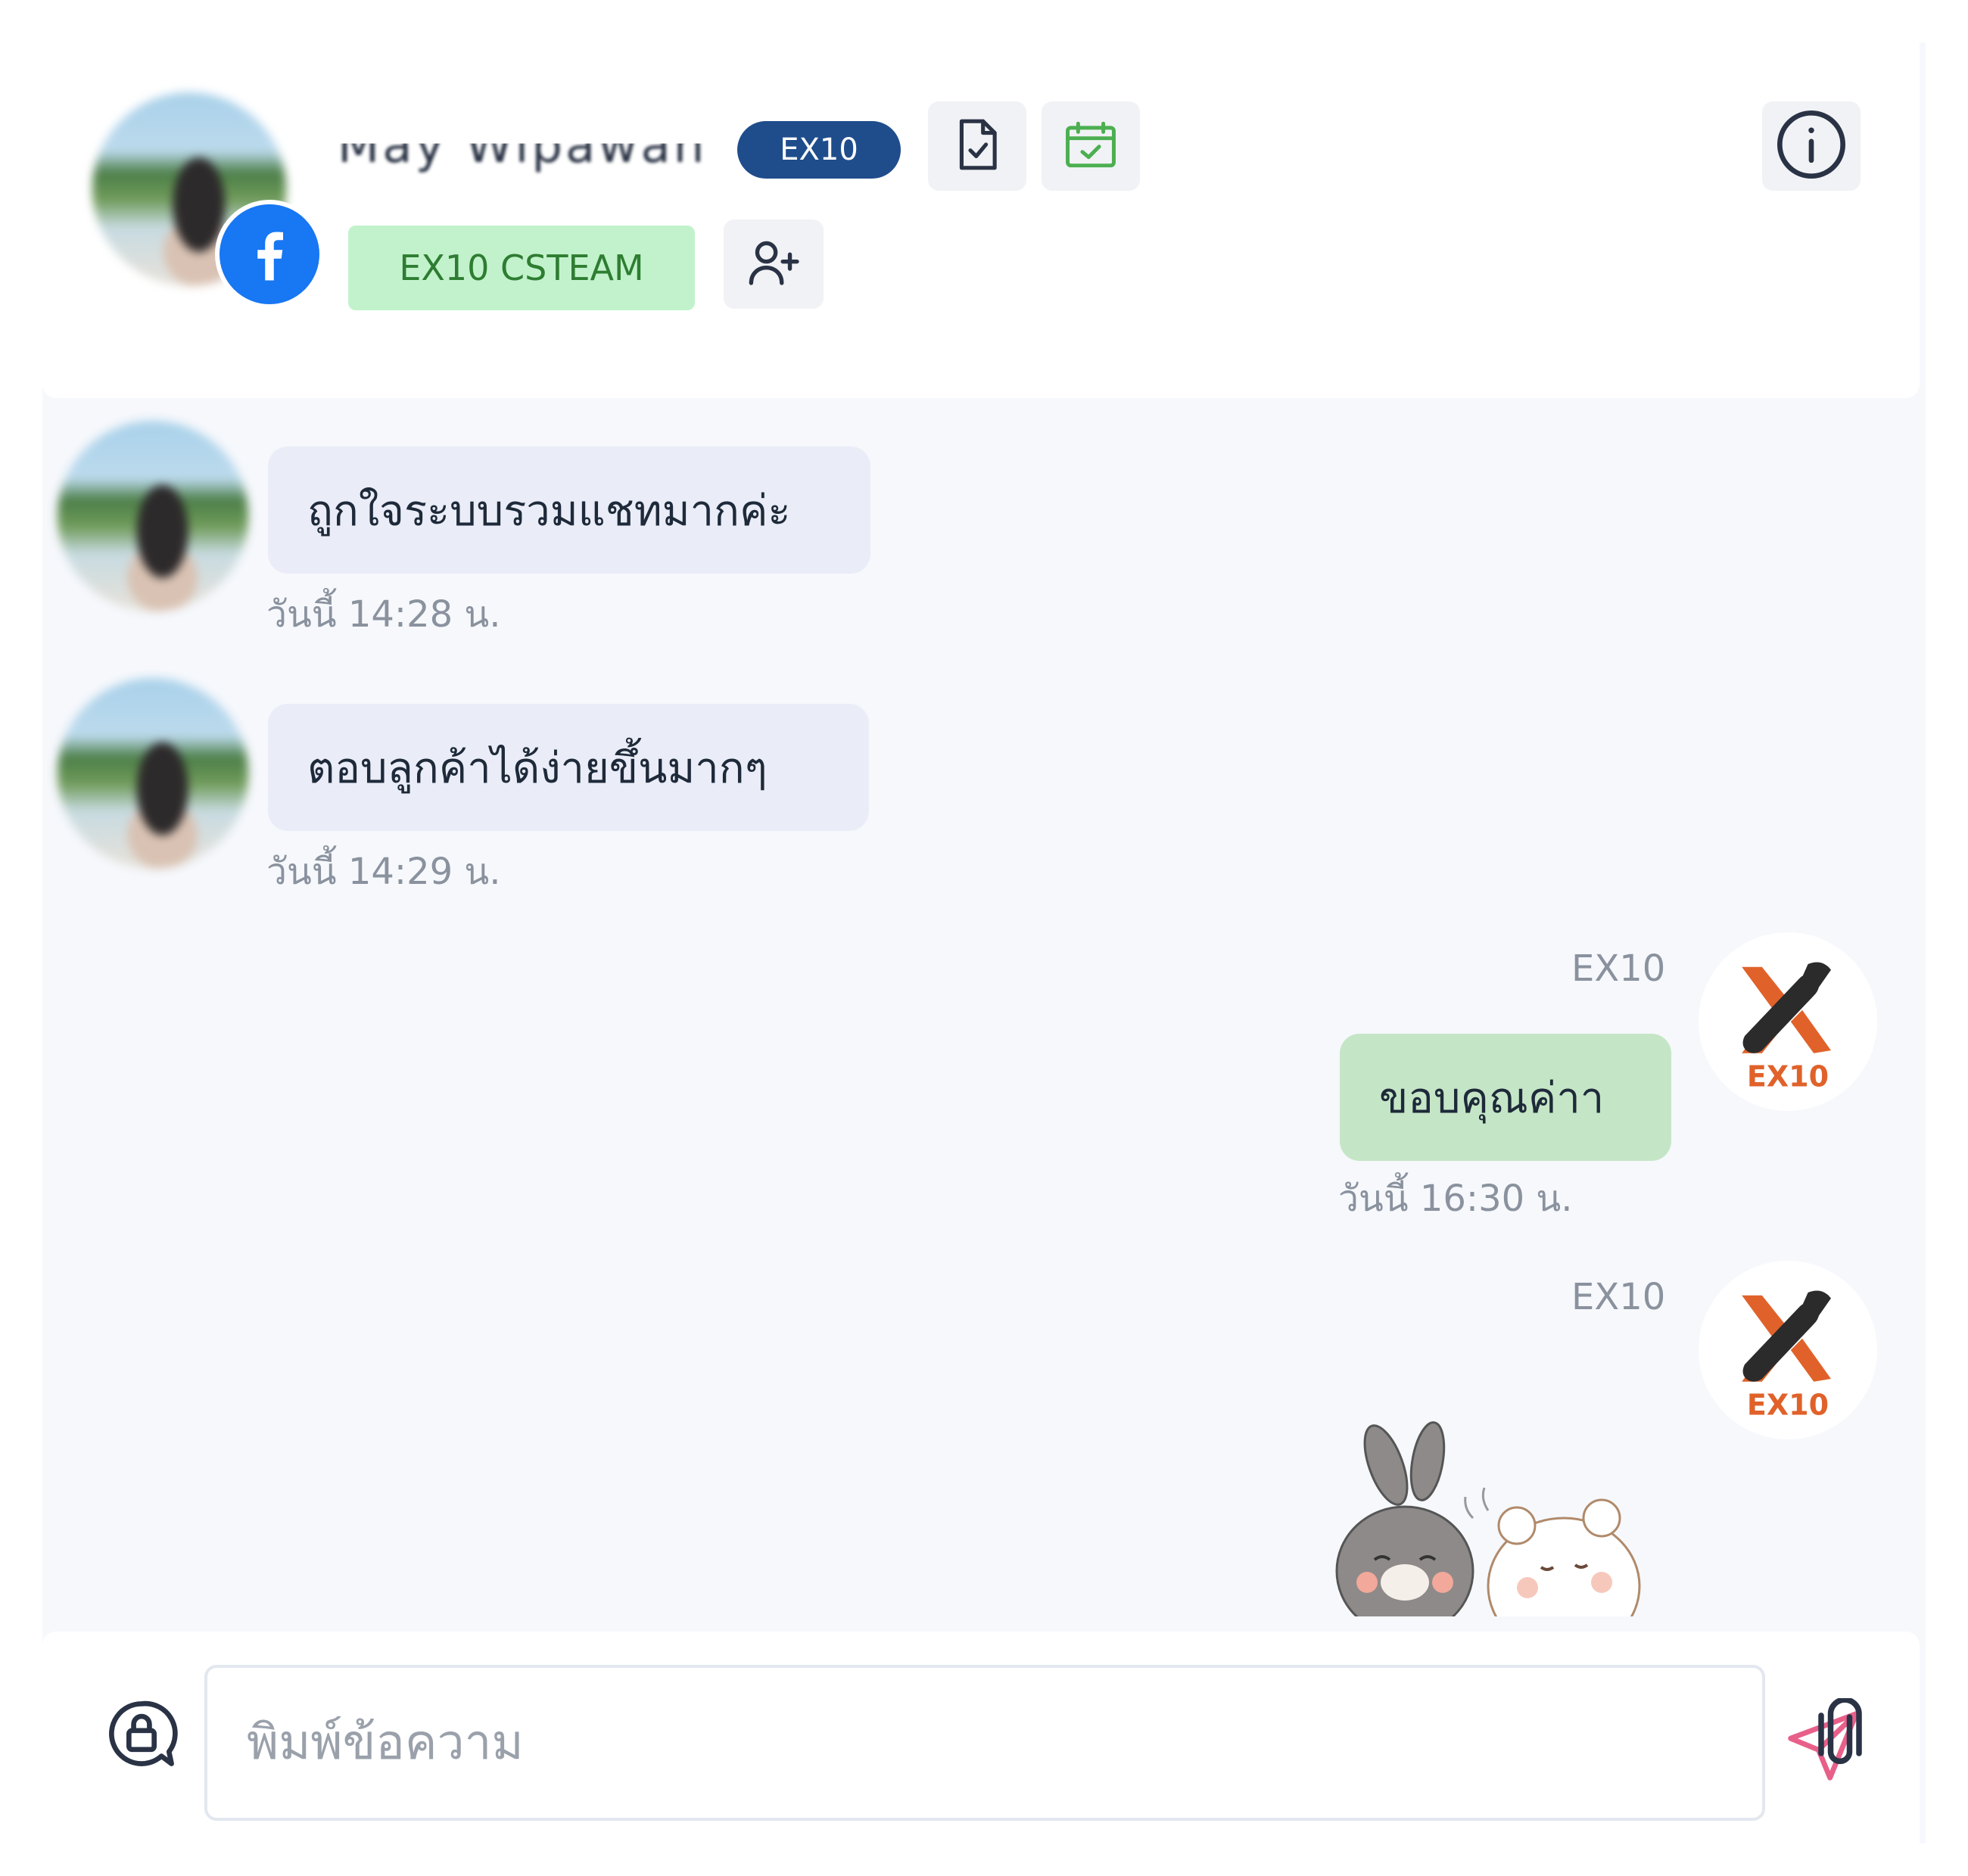 The height and width of the screenshot is (1876, 1968). I want to click on private-note-icon, so click(141, 1736).